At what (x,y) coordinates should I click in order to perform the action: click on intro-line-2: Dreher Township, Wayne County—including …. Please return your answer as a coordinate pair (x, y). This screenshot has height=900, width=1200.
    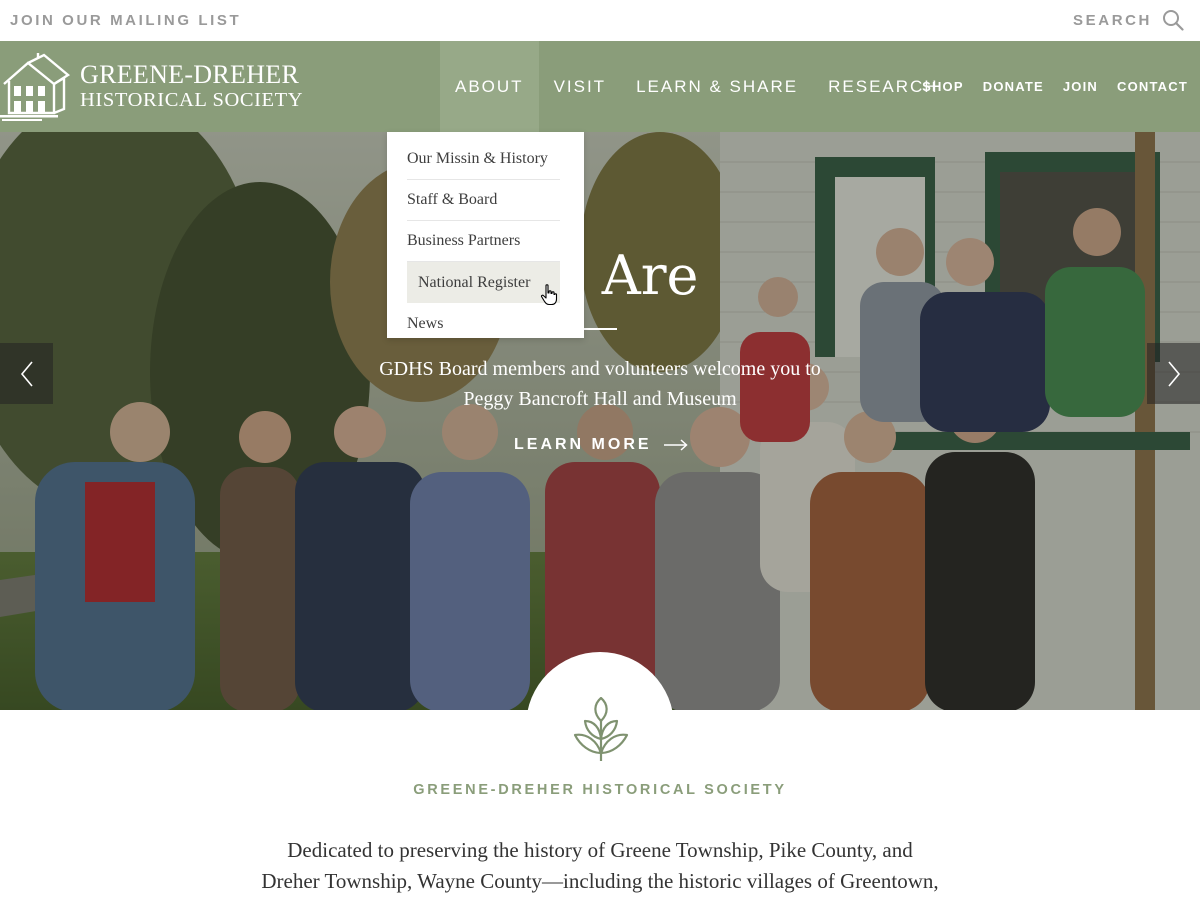
    Looking at the image, I should click on (600, 881).